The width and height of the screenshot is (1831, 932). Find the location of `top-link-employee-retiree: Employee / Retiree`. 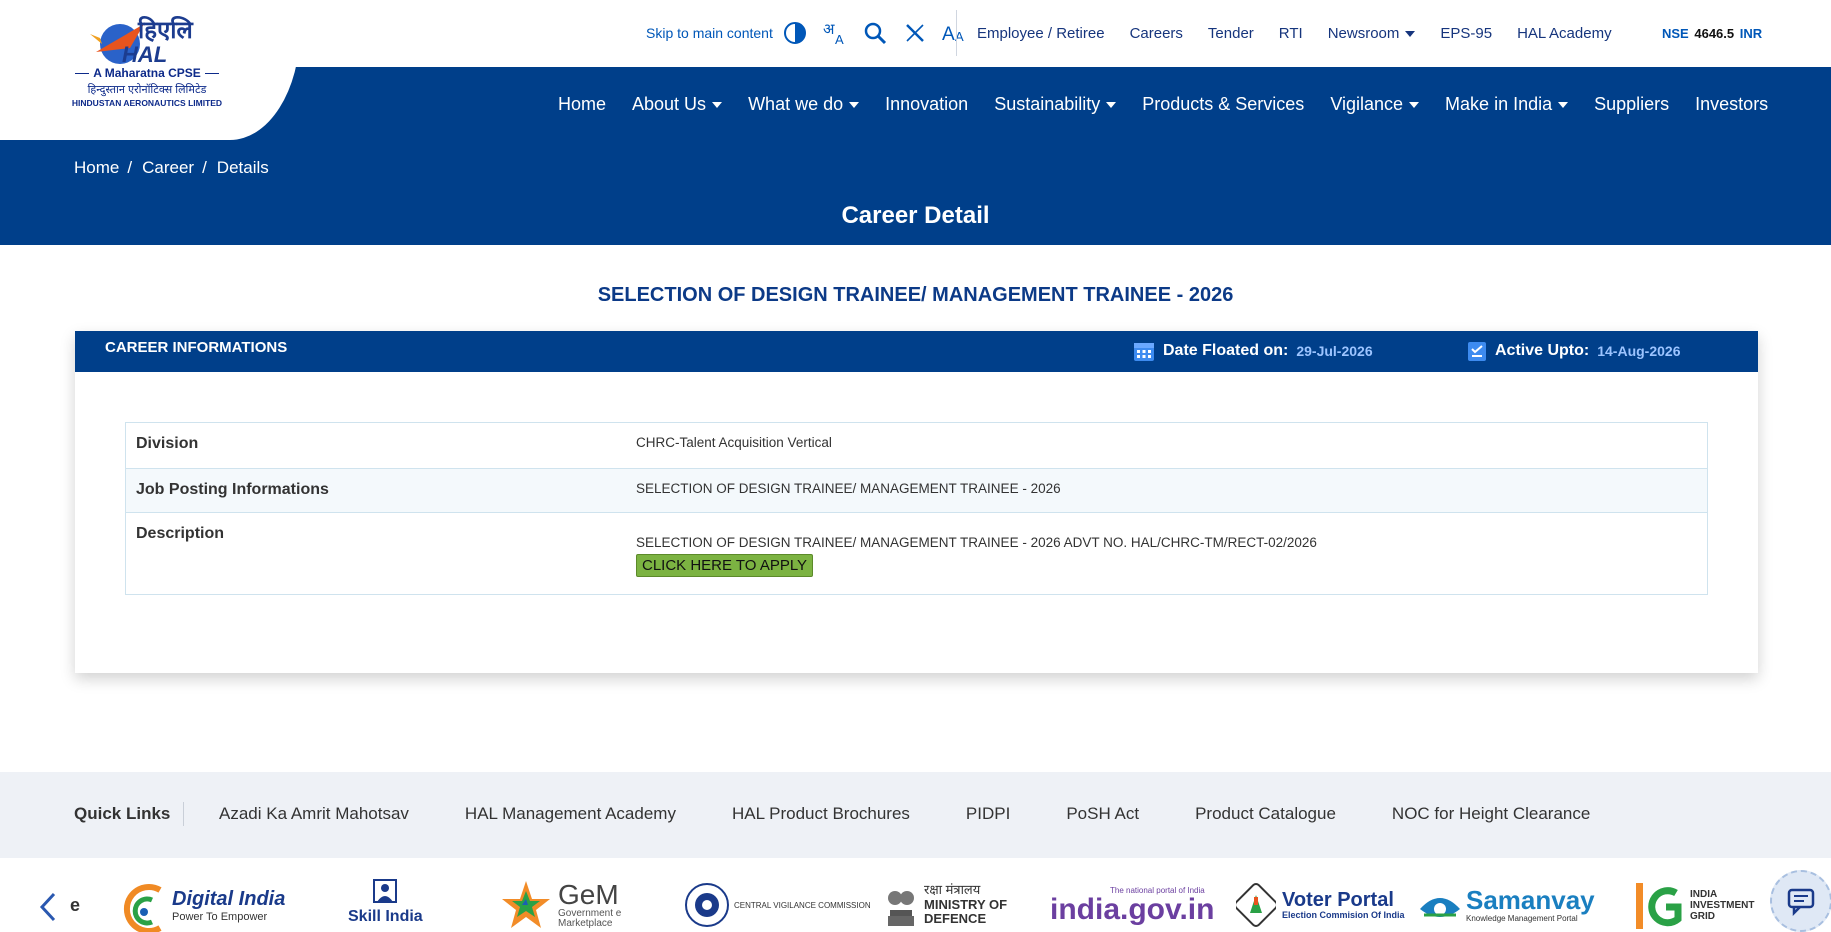

top-link-employee-retiree: Employee / Retiree is located at coordinates (1041, 33).